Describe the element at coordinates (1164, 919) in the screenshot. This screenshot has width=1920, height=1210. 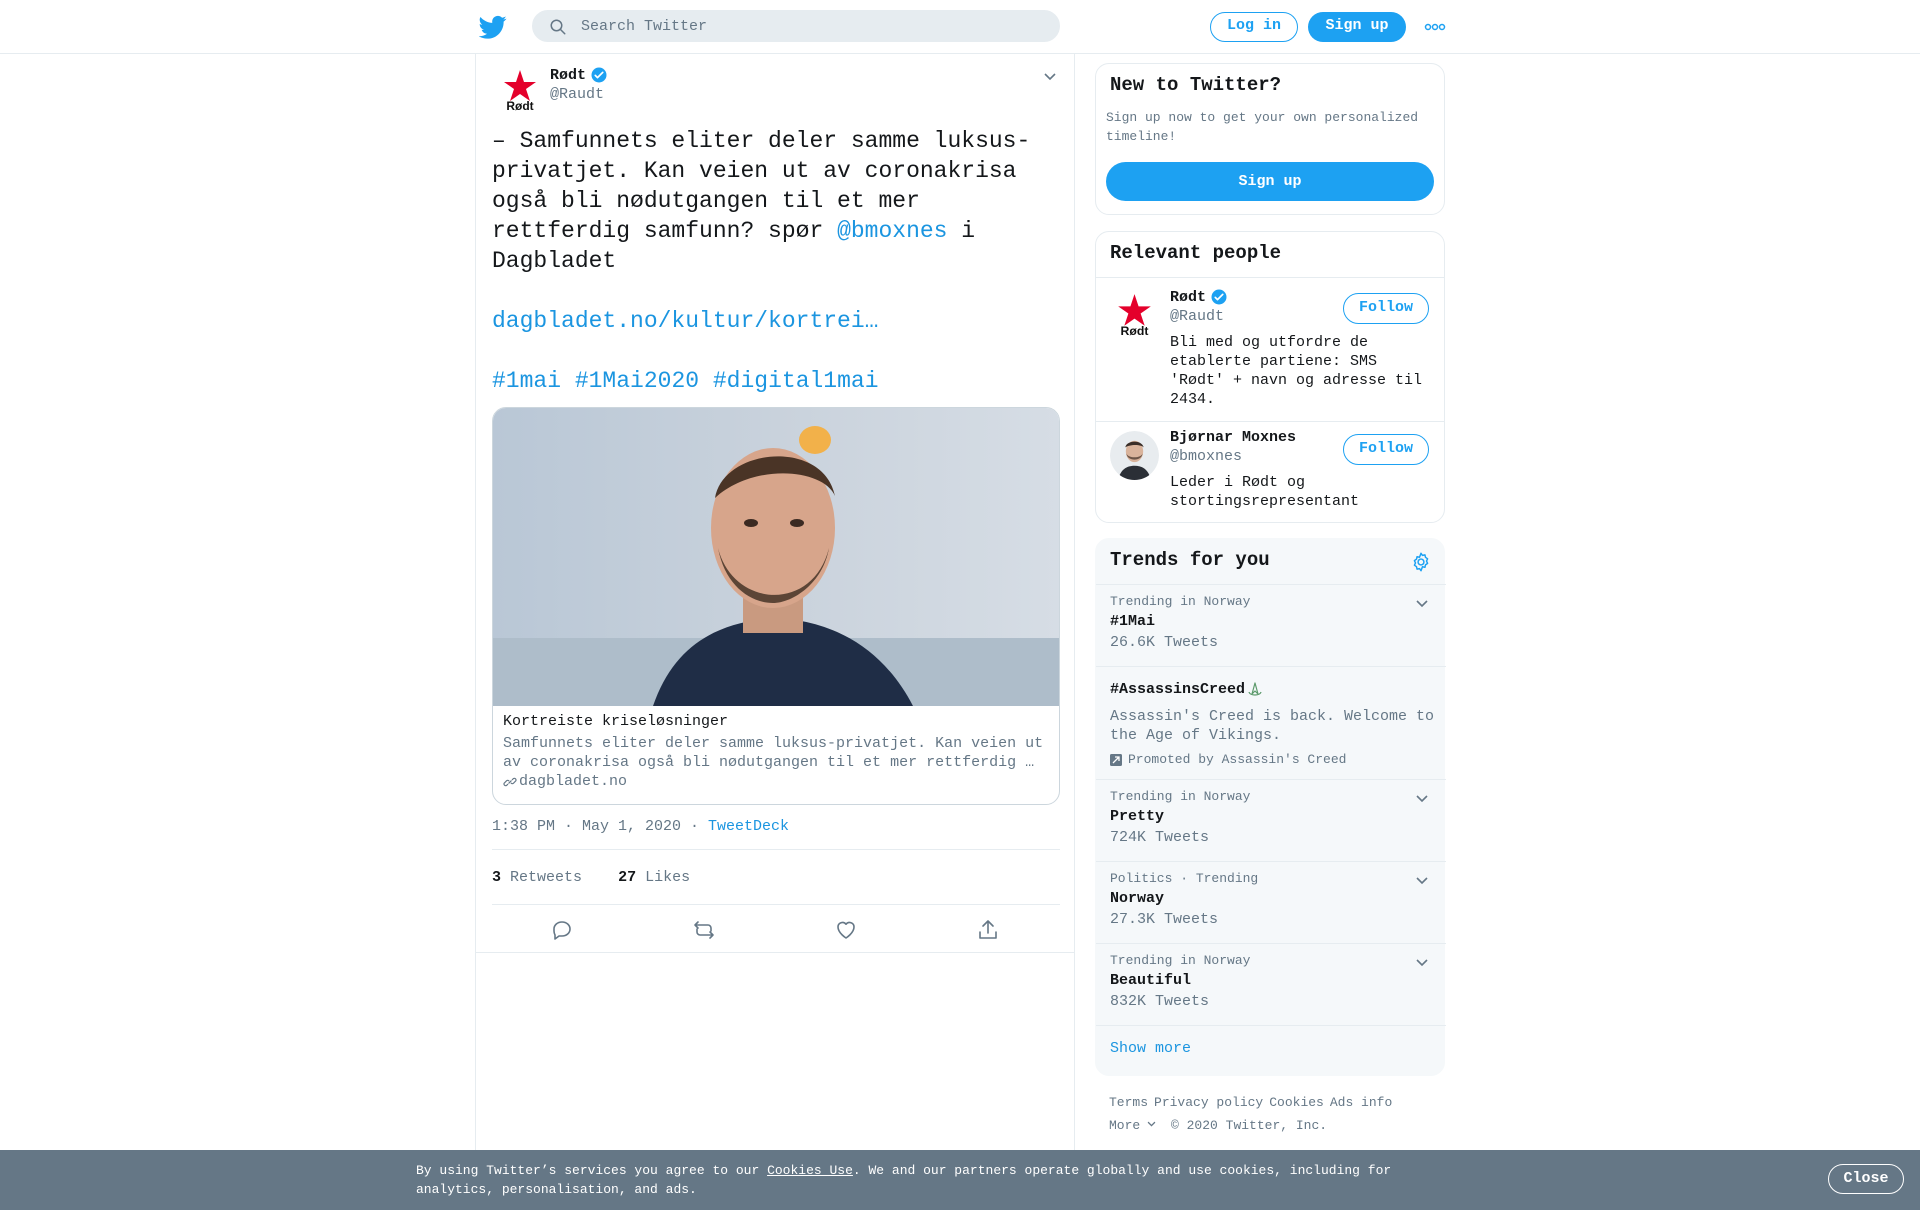
I see `trend-count: 27.3K Tweets` at that location.